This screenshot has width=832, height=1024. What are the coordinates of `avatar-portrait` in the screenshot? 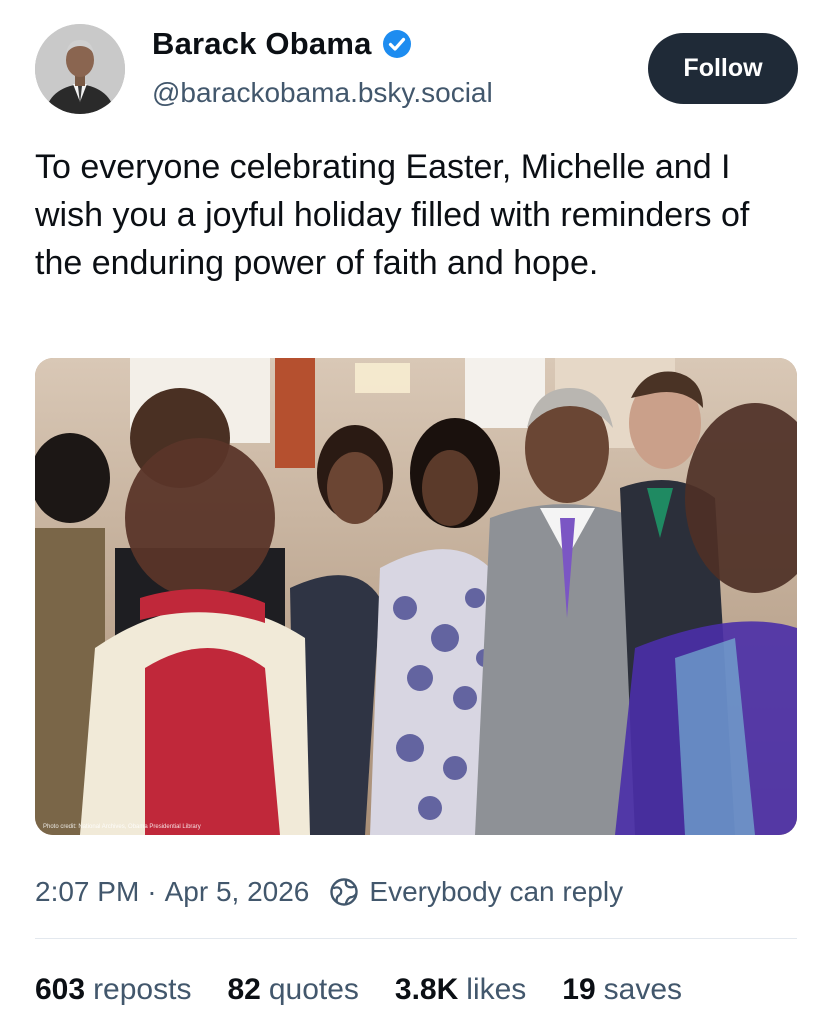 It's located at (80, 69).